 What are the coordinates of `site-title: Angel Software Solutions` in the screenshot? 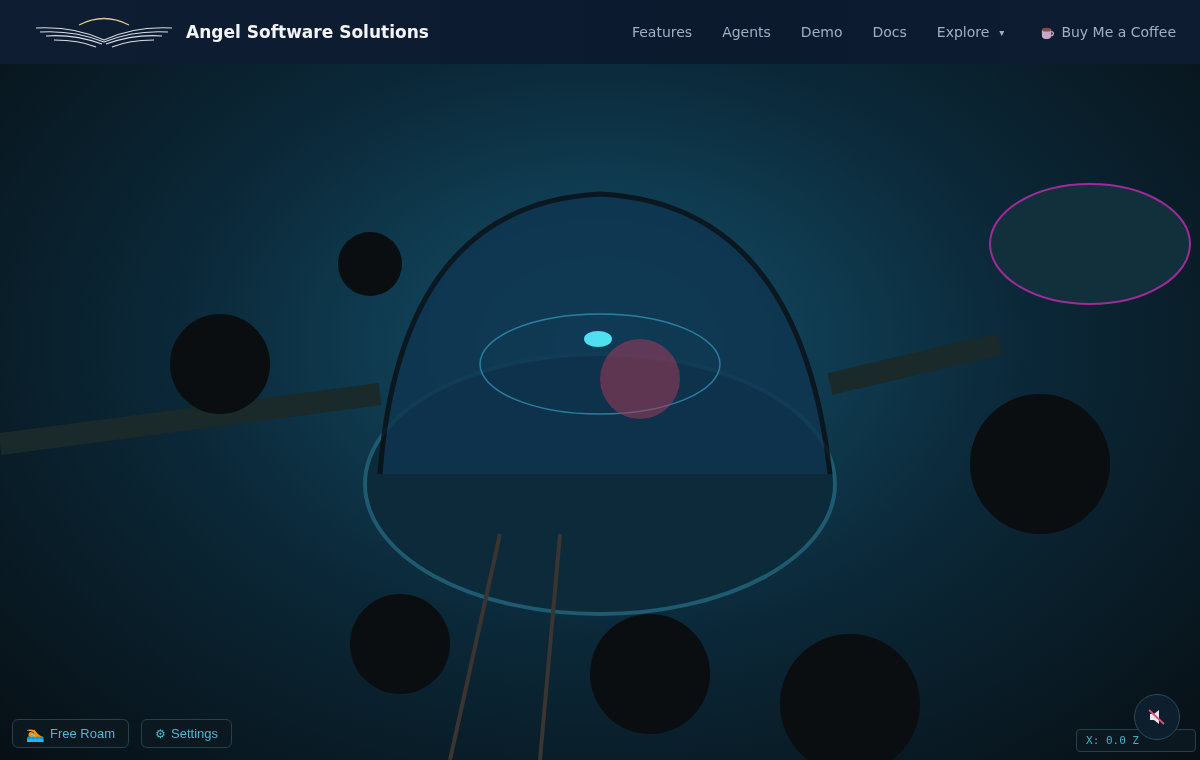 It's located at (307, 32).